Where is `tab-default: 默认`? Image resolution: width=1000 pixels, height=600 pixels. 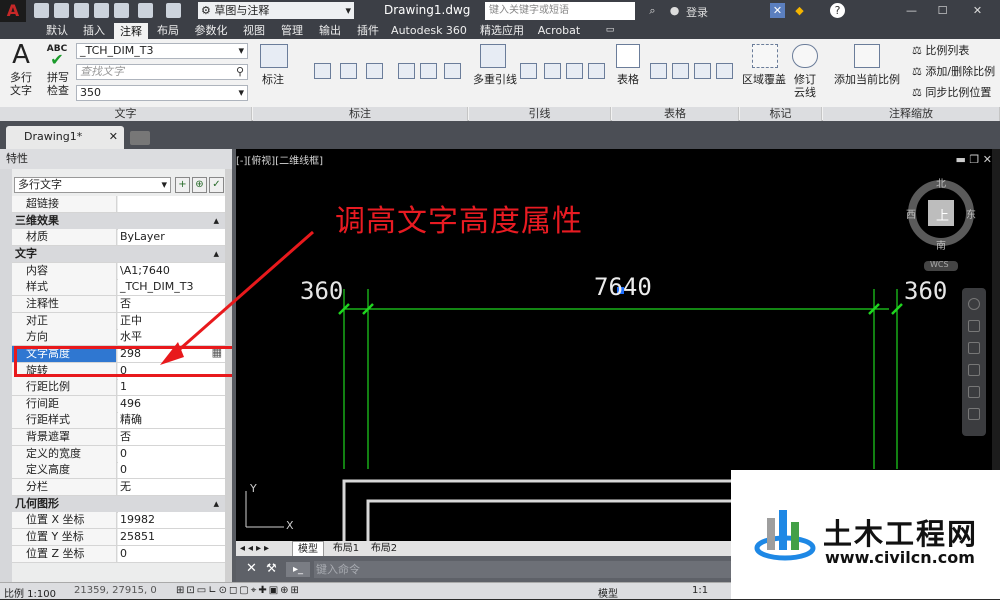
tab-default: 默认 is located at coordinates (57, 30).